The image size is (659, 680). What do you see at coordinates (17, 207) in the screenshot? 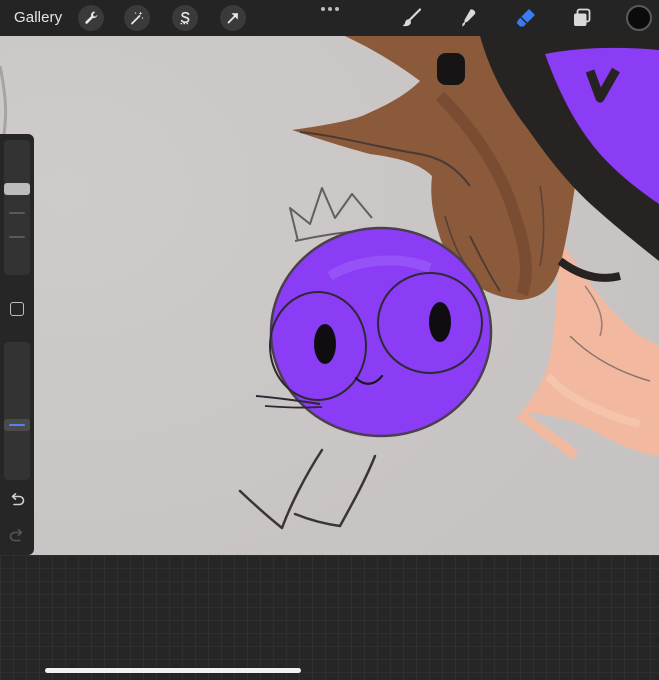
I see `brush-size-slider` at bounding box center [17, 207].